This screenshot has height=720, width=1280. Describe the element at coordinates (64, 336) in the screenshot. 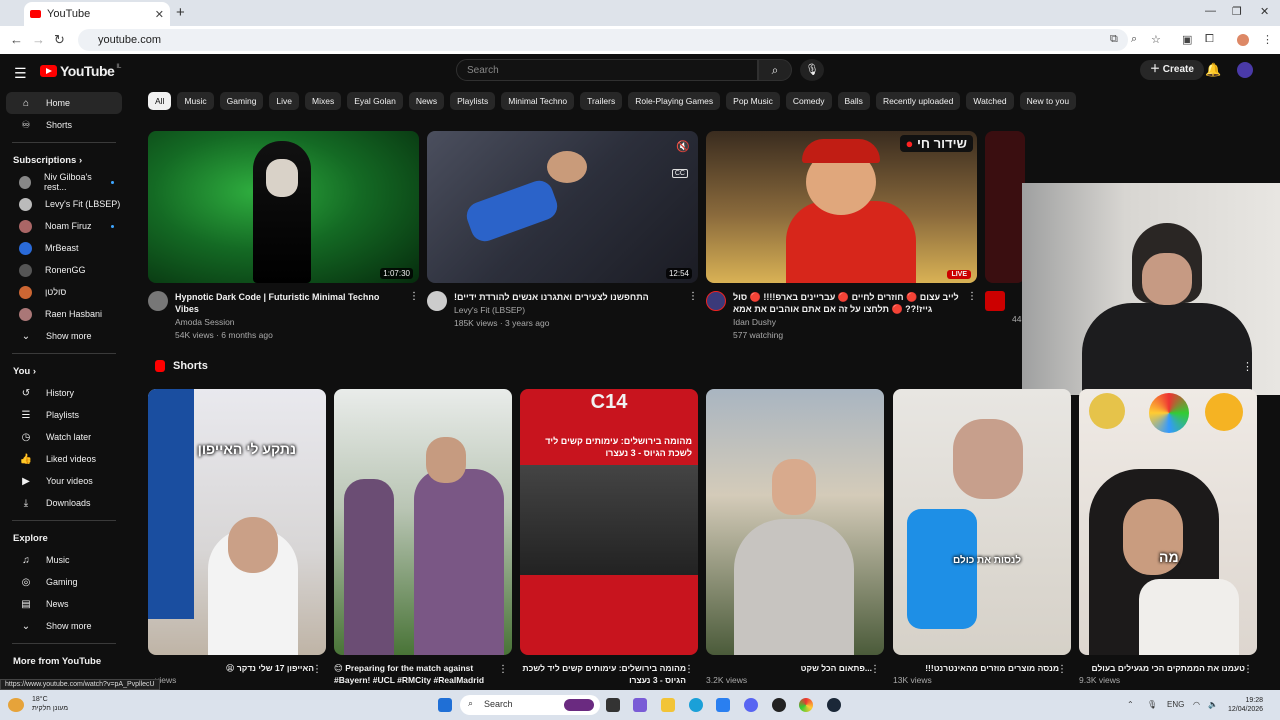

I see `show-more-subscriptions-button: ⌄ Show more` at that location.